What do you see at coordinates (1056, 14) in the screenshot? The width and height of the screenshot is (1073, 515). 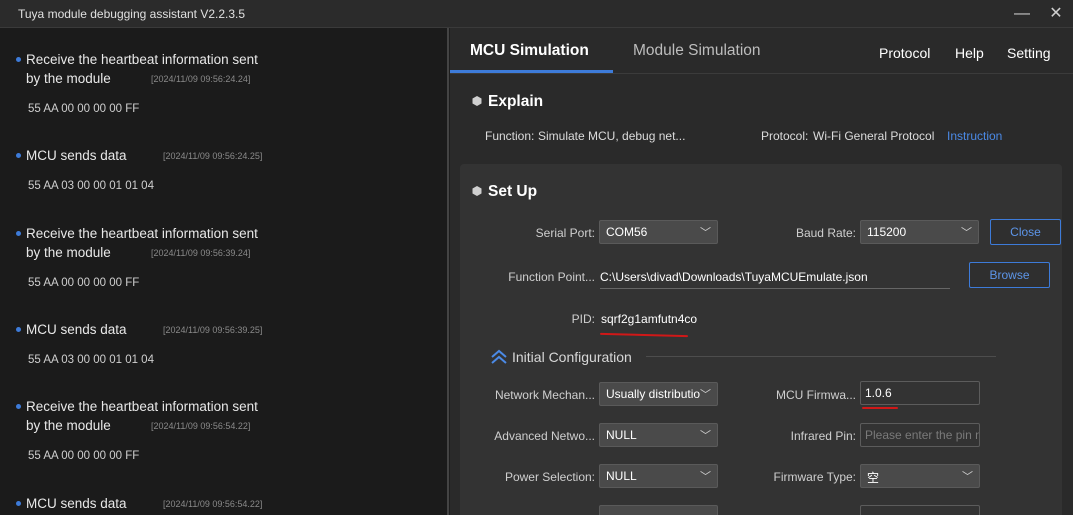 I see `close-icon: ✕` at bounding box center [1056, 14].